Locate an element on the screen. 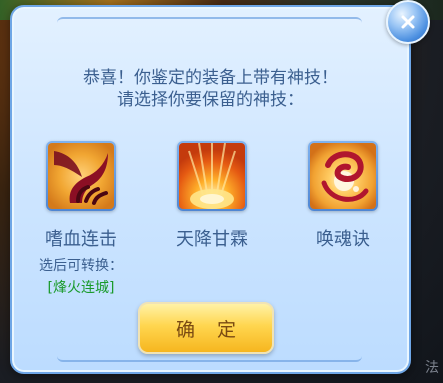 This screenshot has height=383, width=443. skill-name: 唤魂诀 is located at coordinates (343, 239).